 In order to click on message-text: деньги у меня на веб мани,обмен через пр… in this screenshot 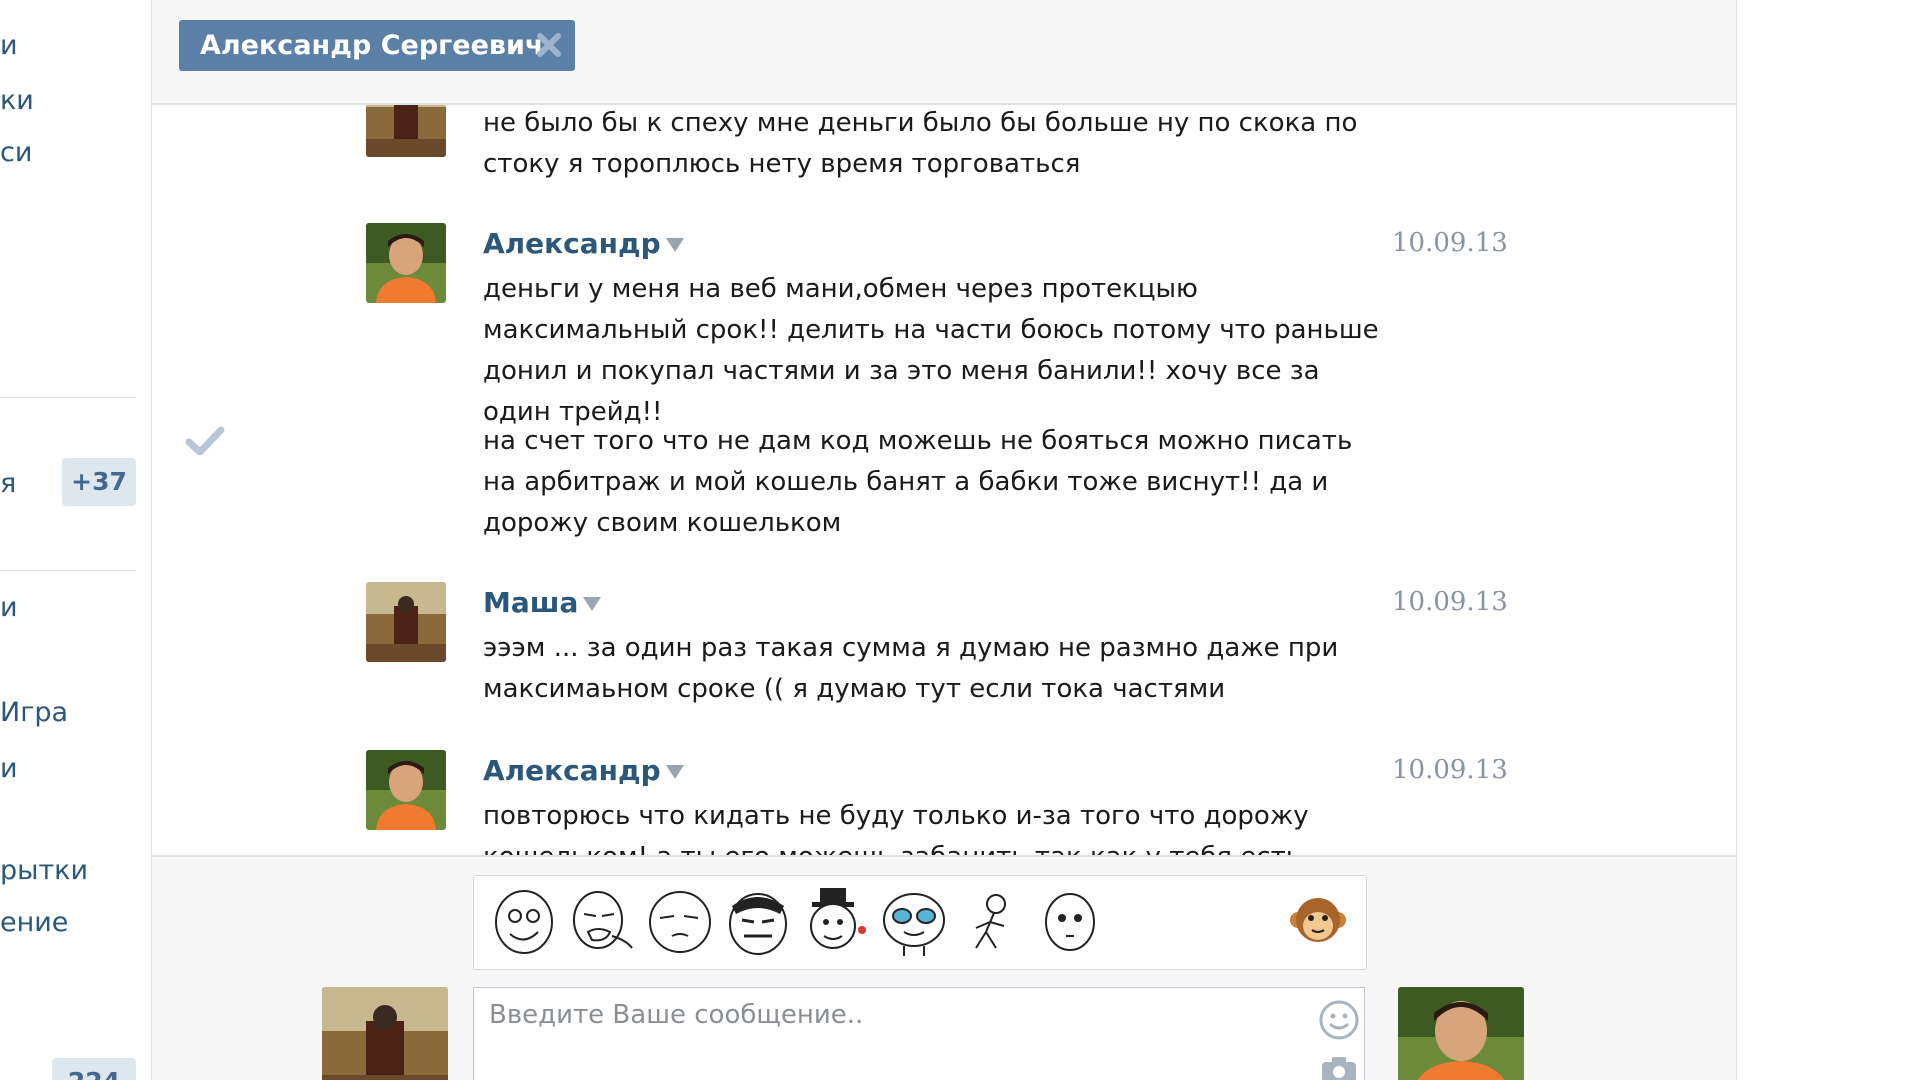, I will do `click(931, 350)`.